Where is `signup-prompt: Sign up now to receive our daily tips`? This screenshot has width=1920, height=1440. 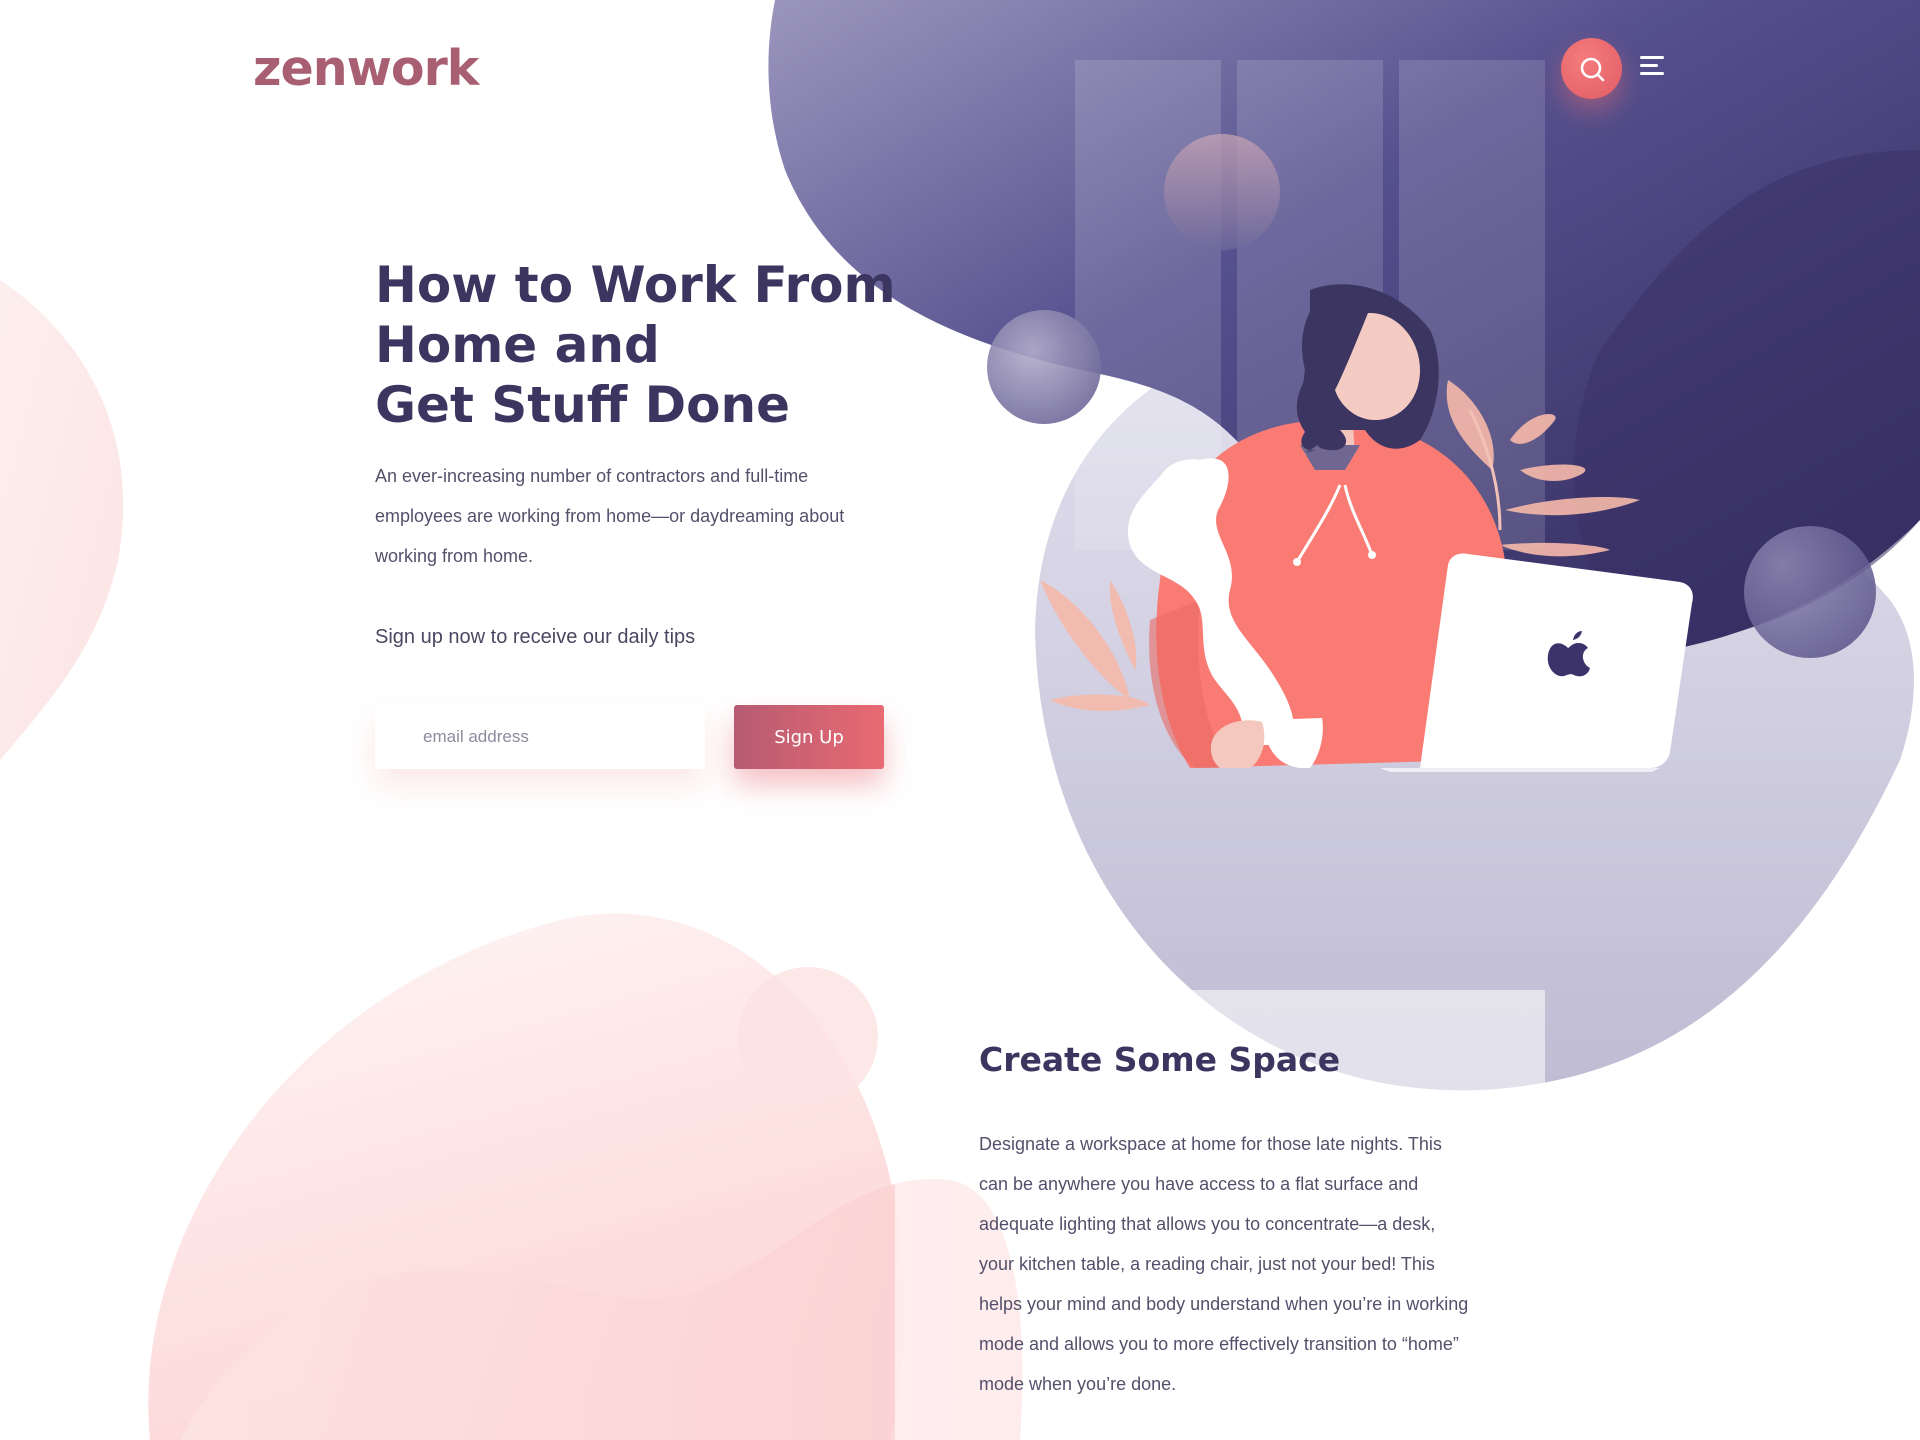
signup-prompt: Sign up now to receive our daily tips is located at coordinates (535, 637).